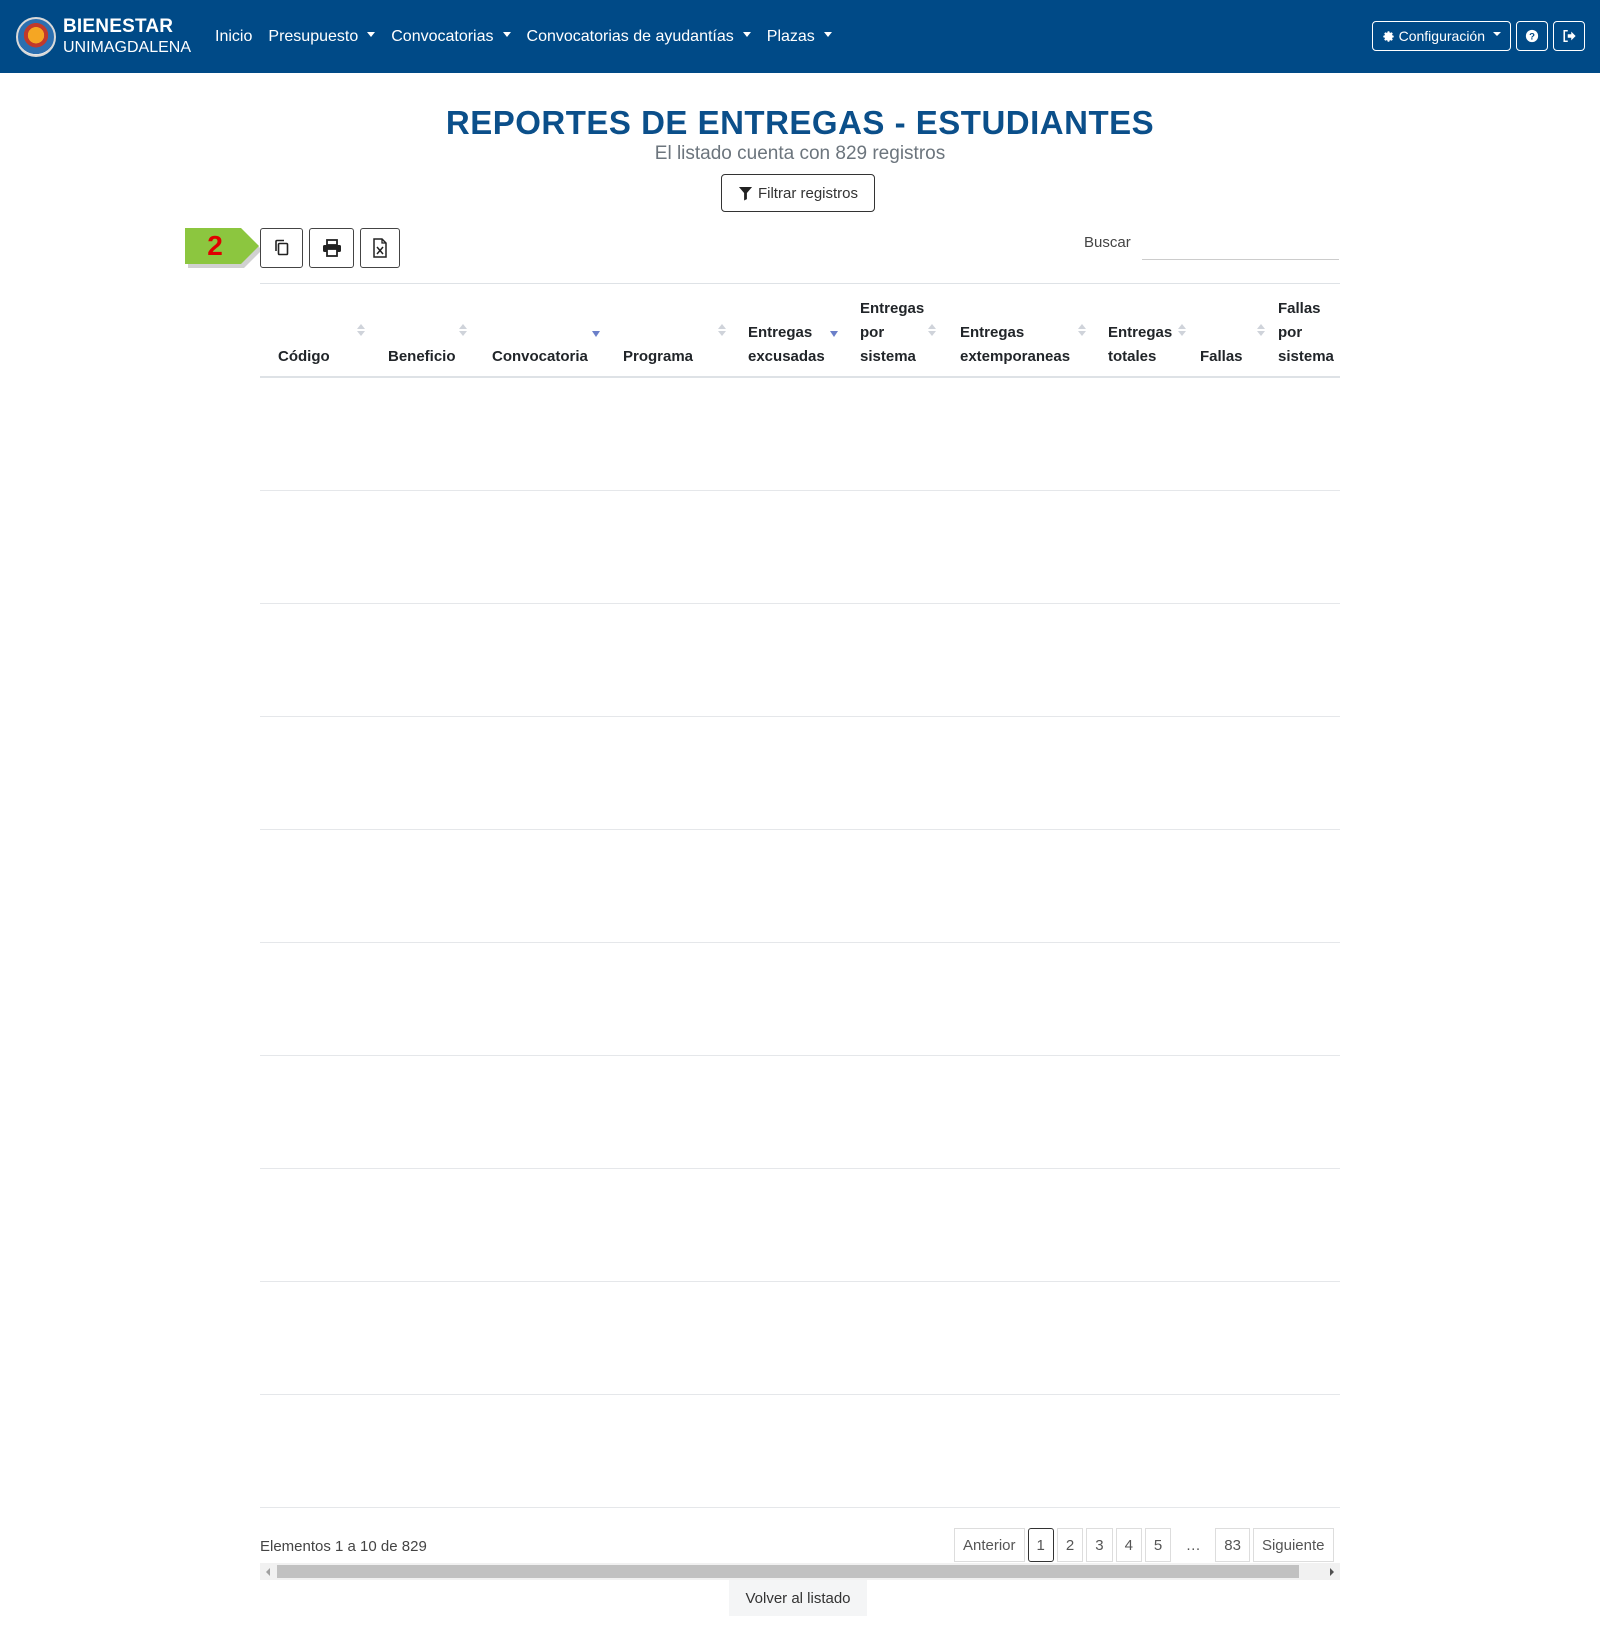 This screenshot has width=1600, height=1633. I want to click on config-dropdown-button: Configuración, so click(1441, 36).